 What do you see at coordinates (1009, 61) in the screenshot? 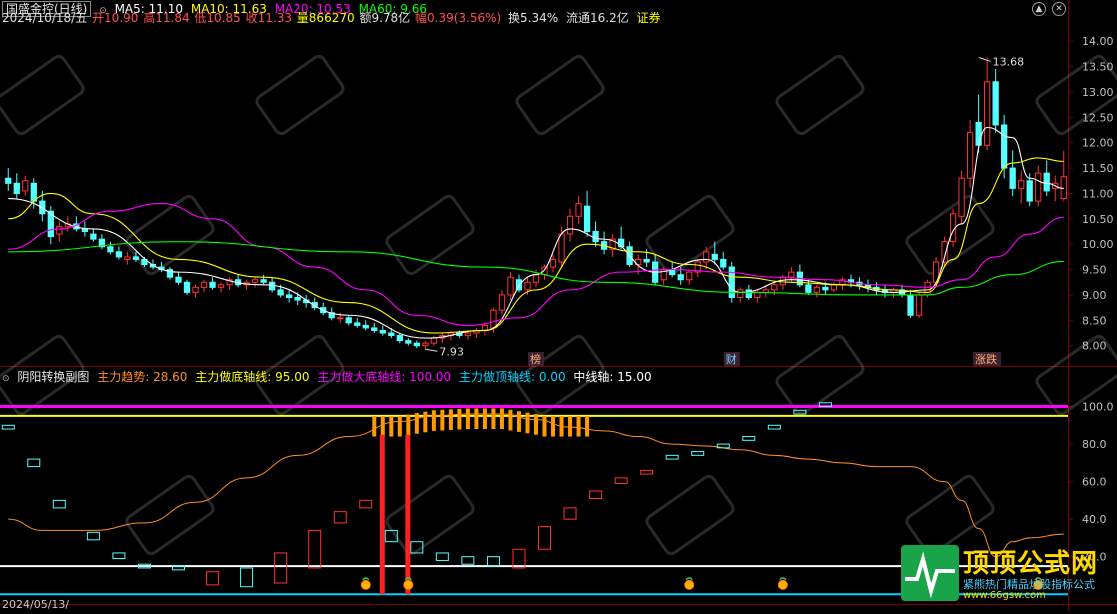
I see `price-annotation: 13.68` at bounding box center [1009, 61].